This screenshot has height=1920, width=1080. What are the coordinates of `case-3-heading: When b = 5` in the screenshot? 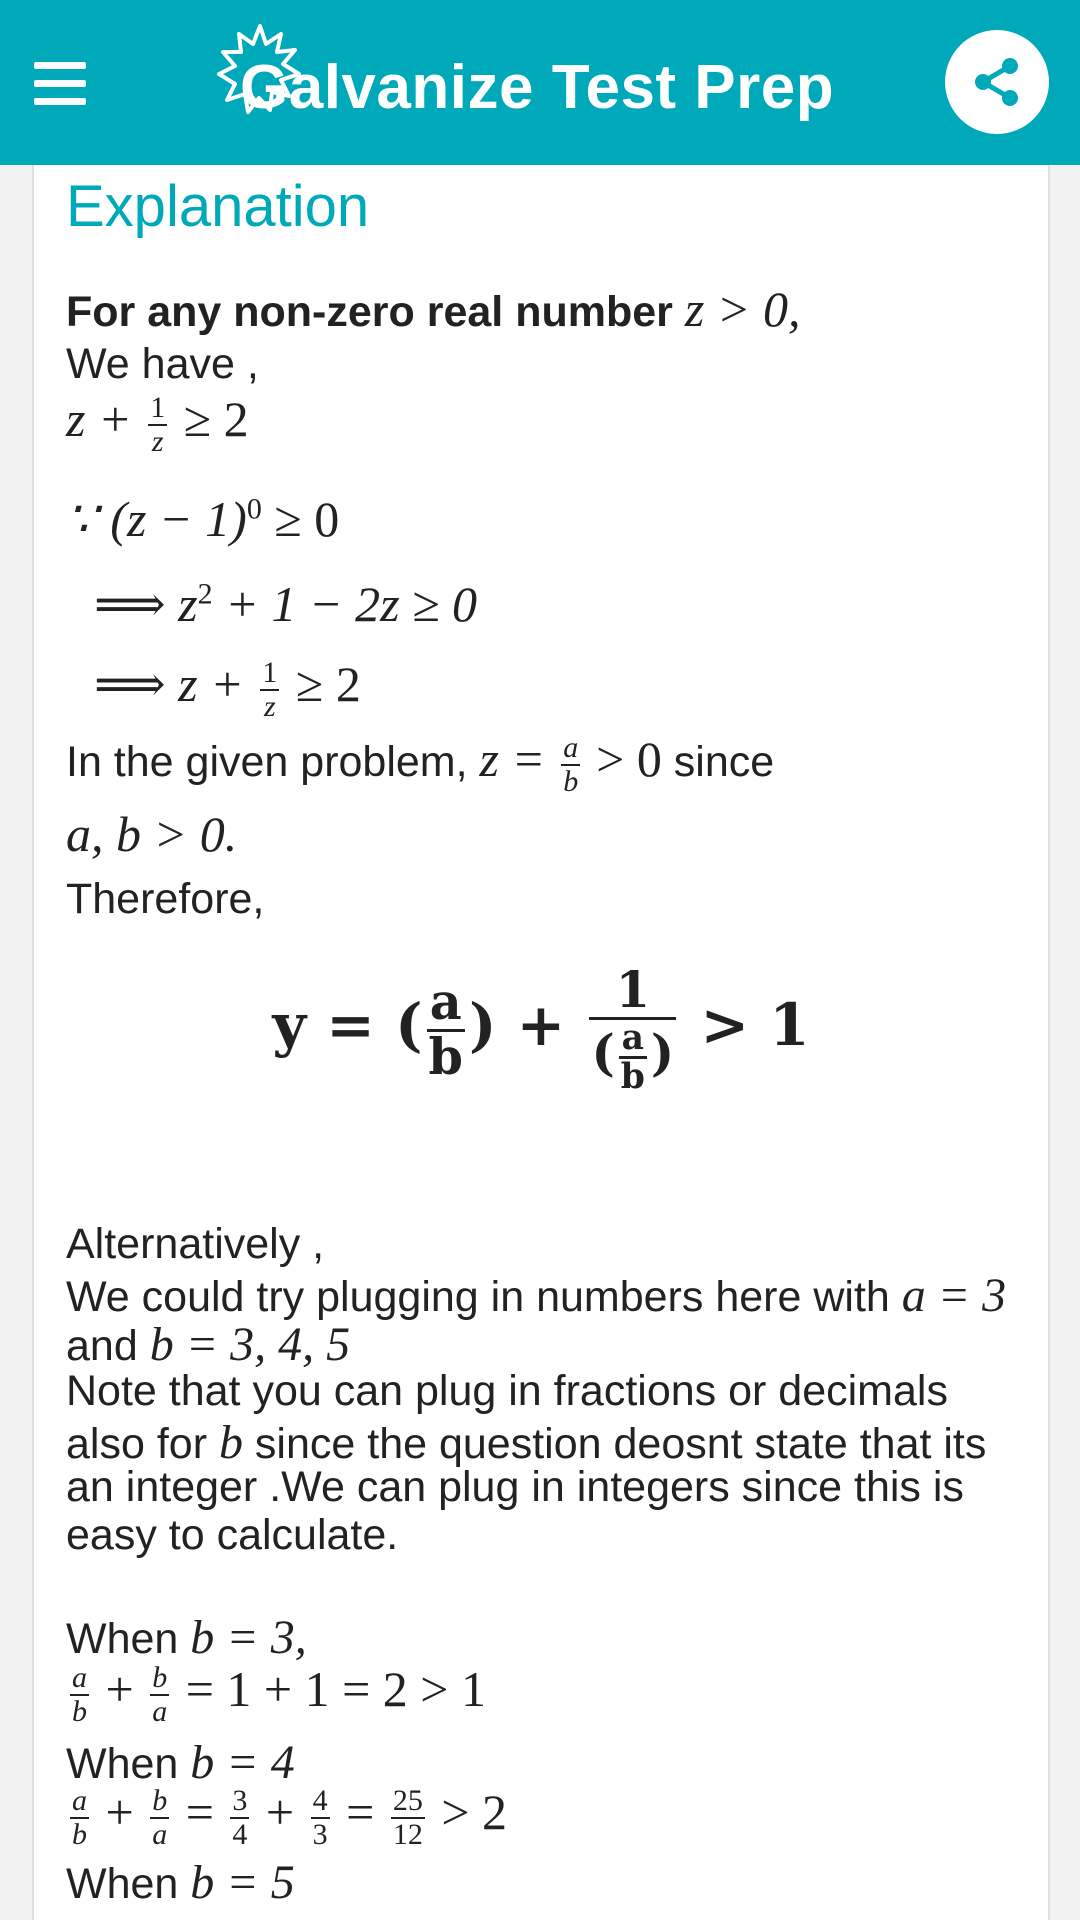 It's located at (180, 1882).